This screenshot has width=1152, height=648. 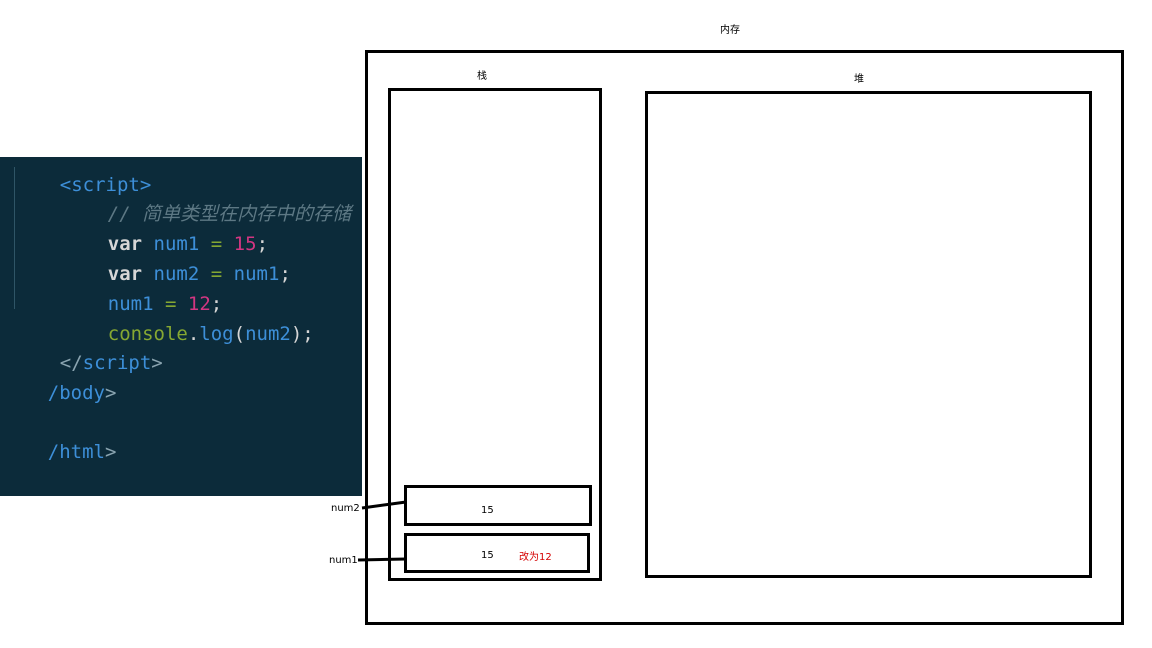 What do you see at coordinates (382, 559) in the screenshot?
I see `num1-pointer-line` at bounding box center [382, 559].